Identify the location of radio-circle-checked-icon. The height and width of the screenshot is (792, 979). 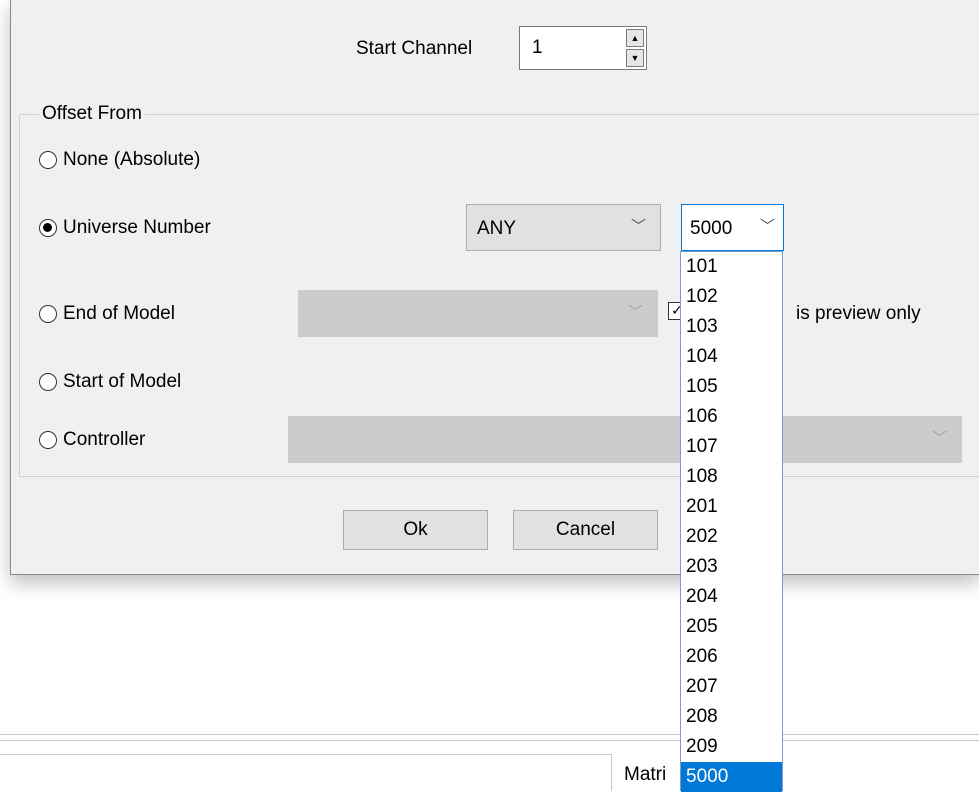
(48, 228).